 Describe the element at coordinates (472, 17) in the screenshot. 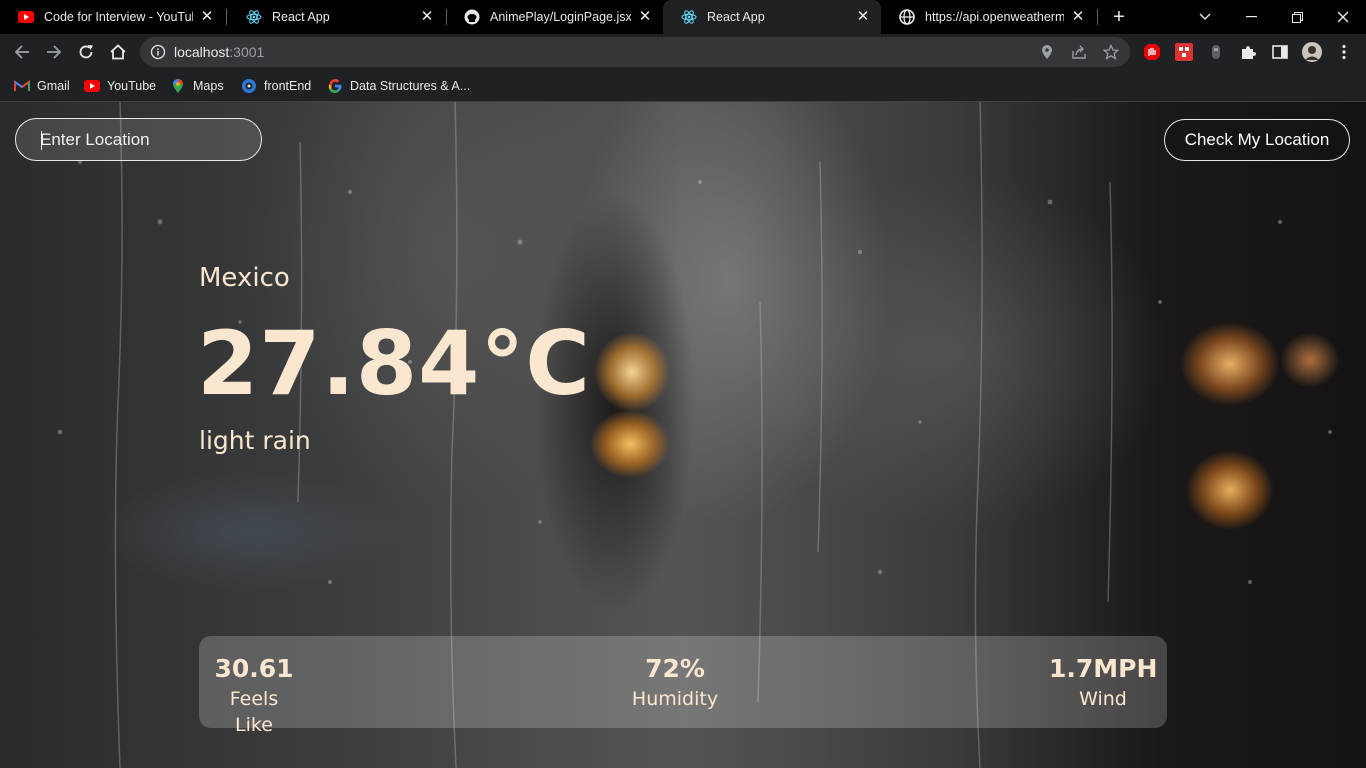

I see `github-icon` at that location.